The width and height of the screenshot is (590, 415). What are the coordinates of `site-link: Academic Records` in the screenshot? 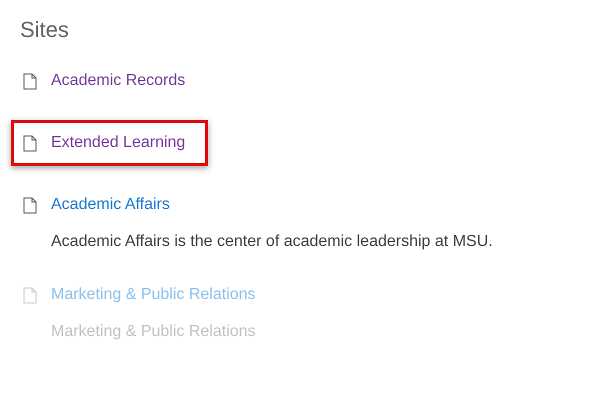 It's located at (118, 81).